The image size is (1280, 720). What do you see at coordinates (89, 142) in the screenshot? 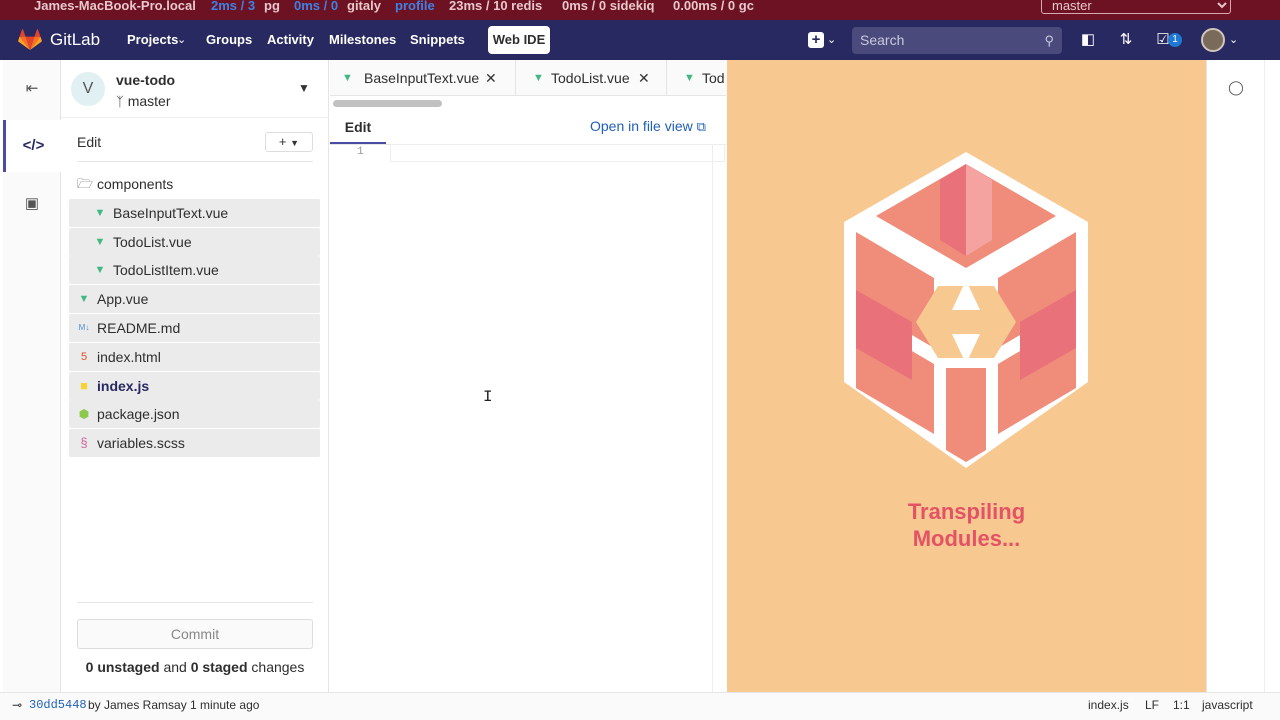
I see `edit-heading: Edit` at bounding box center [89, 142].